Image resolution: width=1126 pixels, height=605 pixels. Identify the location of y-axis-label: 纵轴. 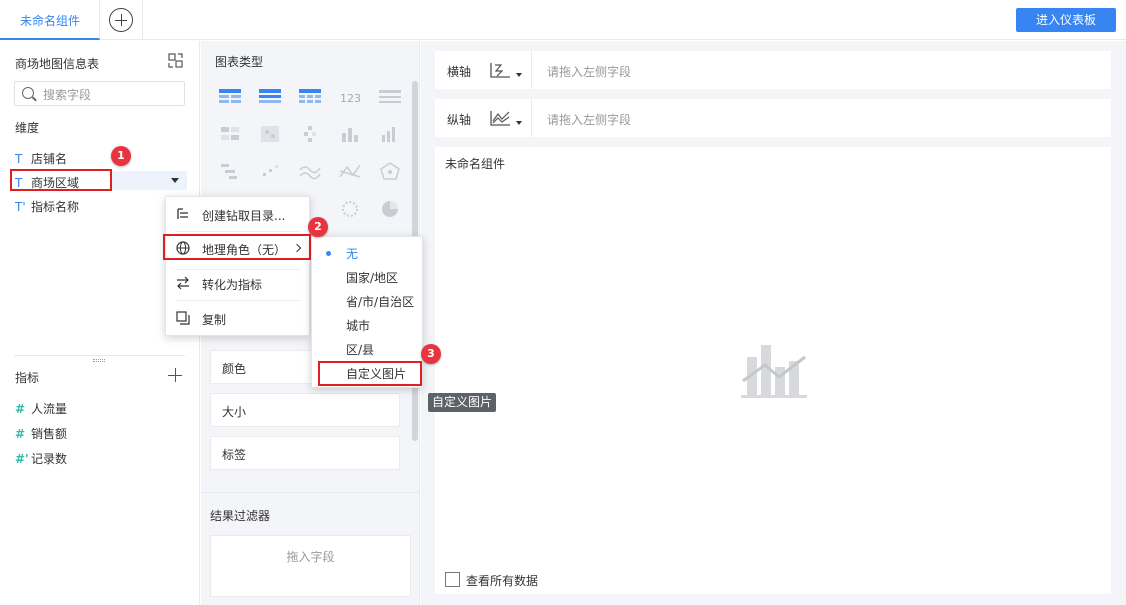
(459, 120).